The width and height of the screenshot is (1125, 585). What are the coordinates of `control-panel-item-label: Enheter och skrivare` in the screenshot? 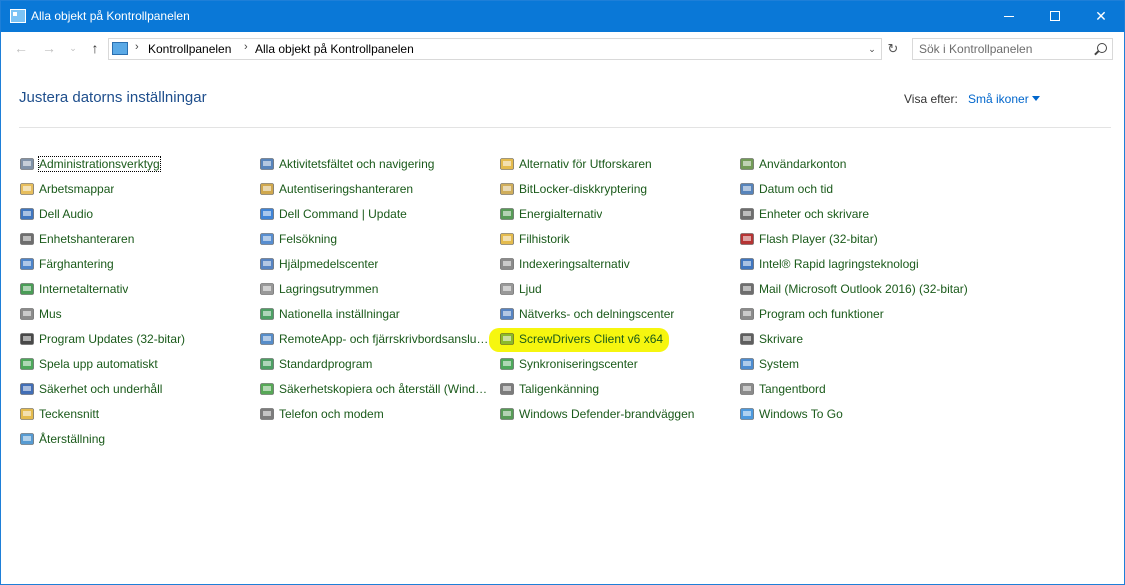 It's located at (814, 214).